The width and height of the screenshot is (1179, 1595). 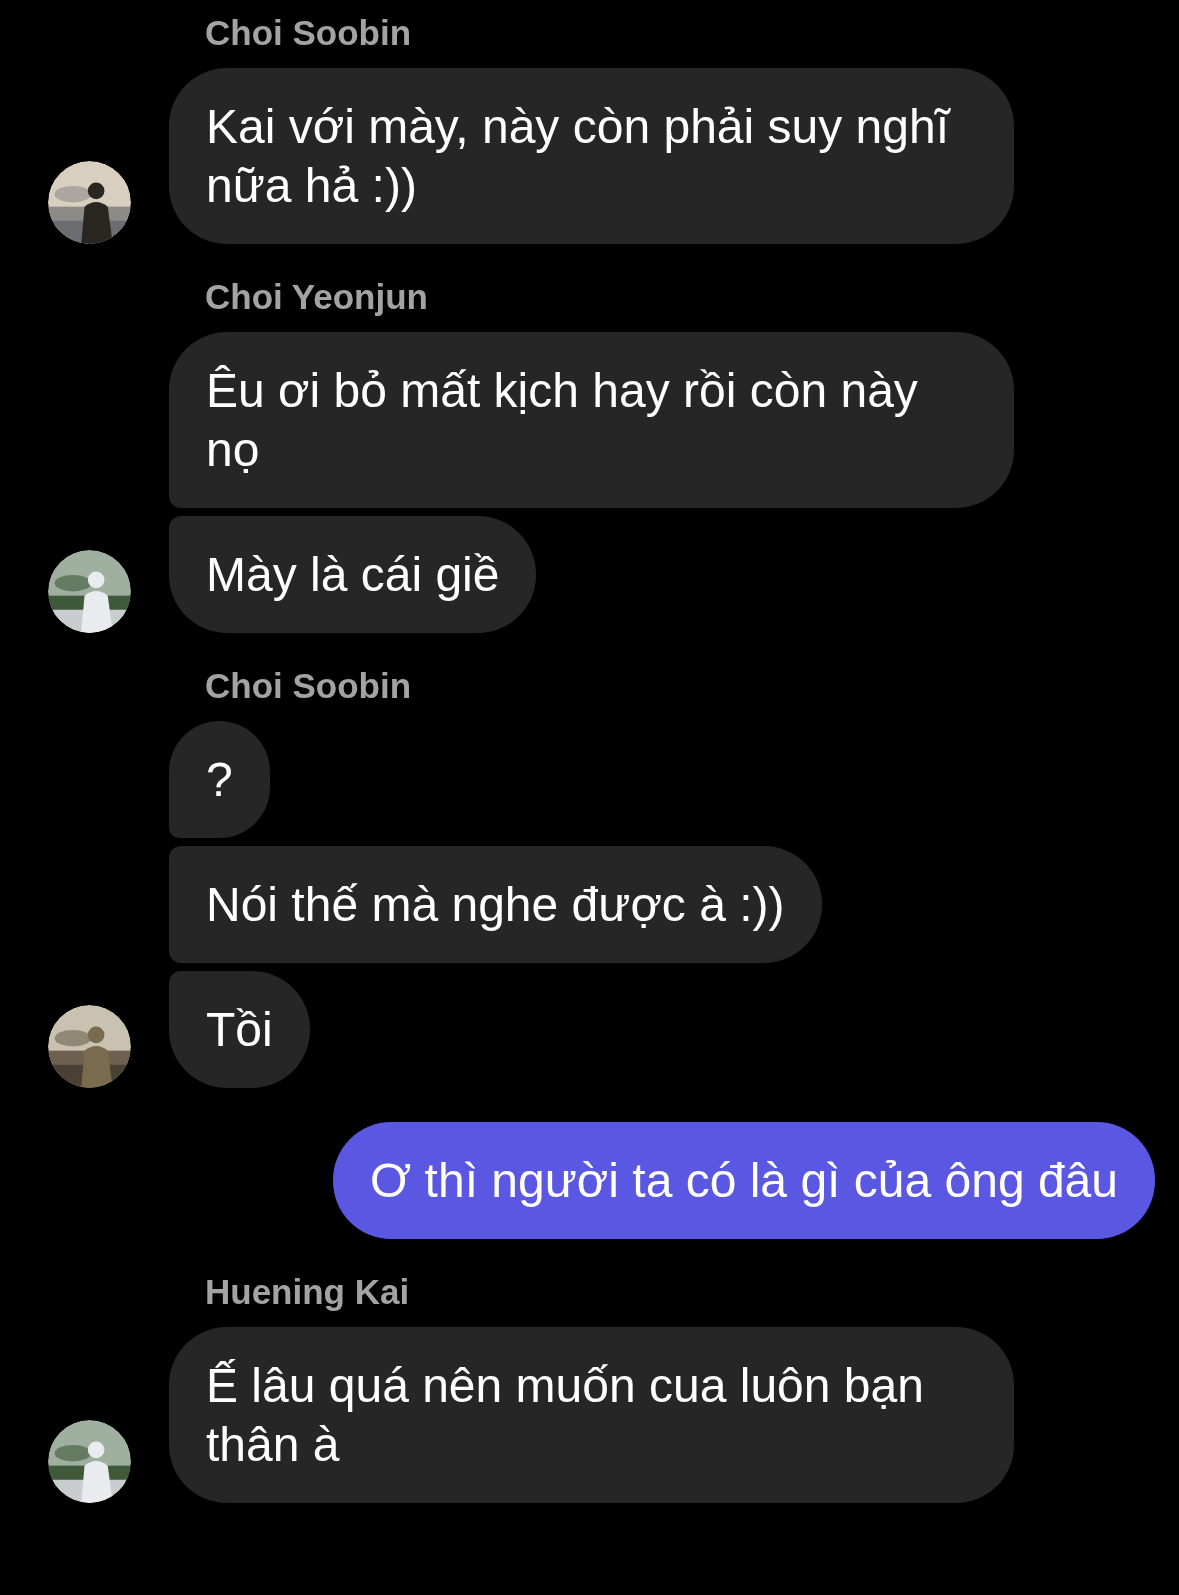 What do you see at coordinates (495, 904) in the screenshot?
I see `message-bubble: Nói thế mà nghe được à :))` at bounding box center [495, 904].